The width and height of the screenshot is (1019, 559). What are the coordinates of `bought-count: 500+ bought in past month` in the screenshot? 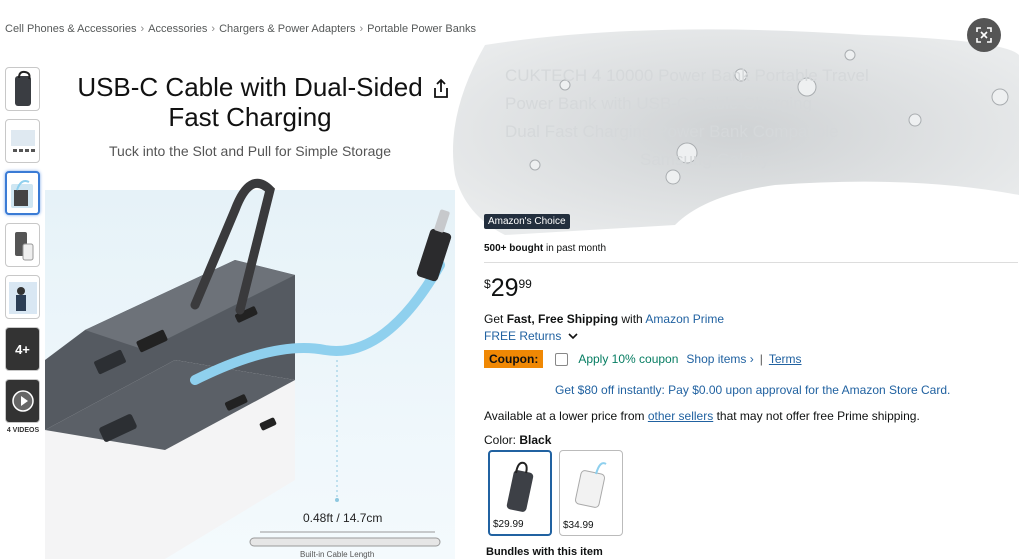 It's located at (545, 248).